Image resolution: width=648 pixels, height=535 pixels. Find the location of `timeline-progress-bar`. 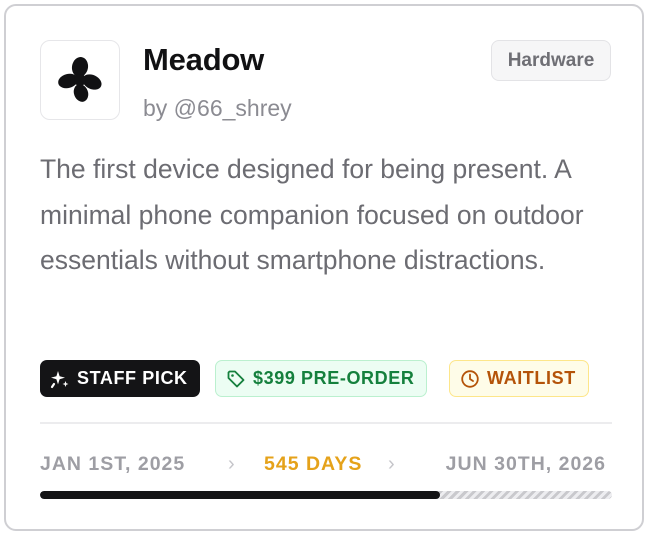

timeline-progress-bar is located at coordinates (326, 495).